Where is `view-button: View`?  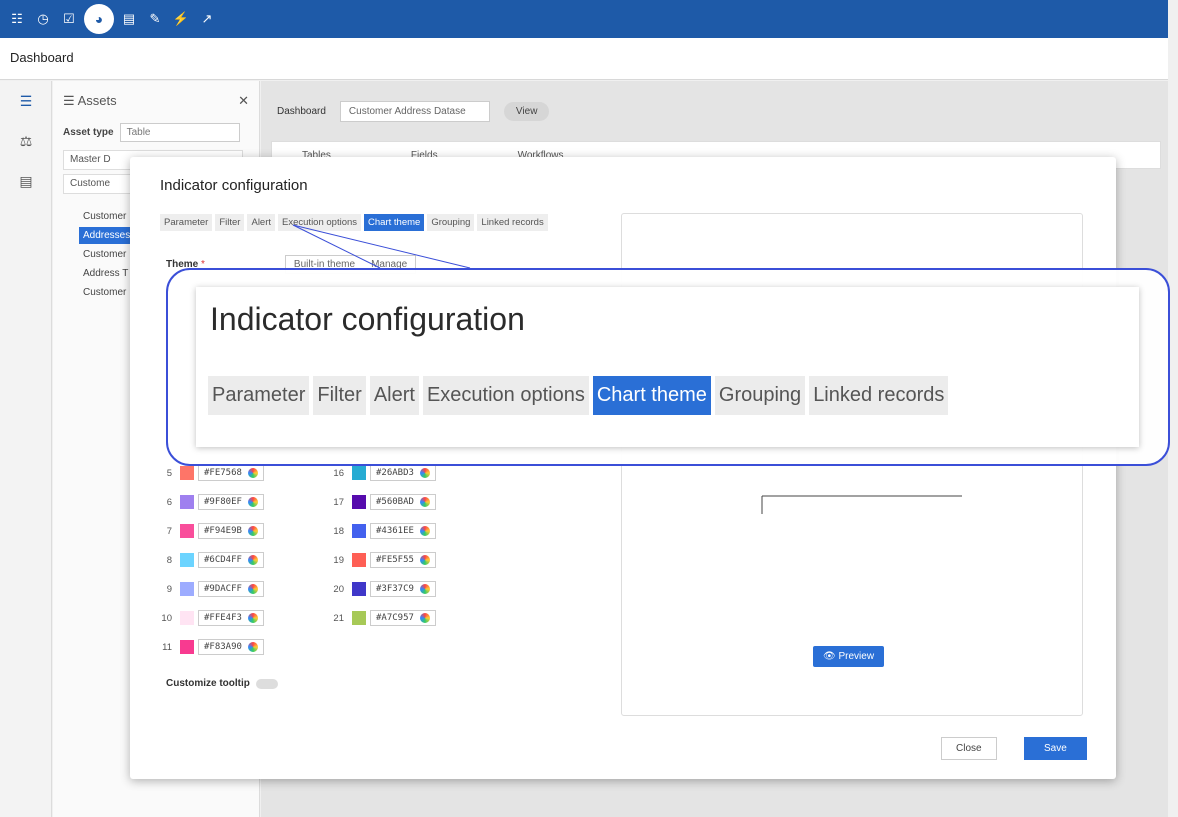
view-button: View is located at coordinates (526, 111).